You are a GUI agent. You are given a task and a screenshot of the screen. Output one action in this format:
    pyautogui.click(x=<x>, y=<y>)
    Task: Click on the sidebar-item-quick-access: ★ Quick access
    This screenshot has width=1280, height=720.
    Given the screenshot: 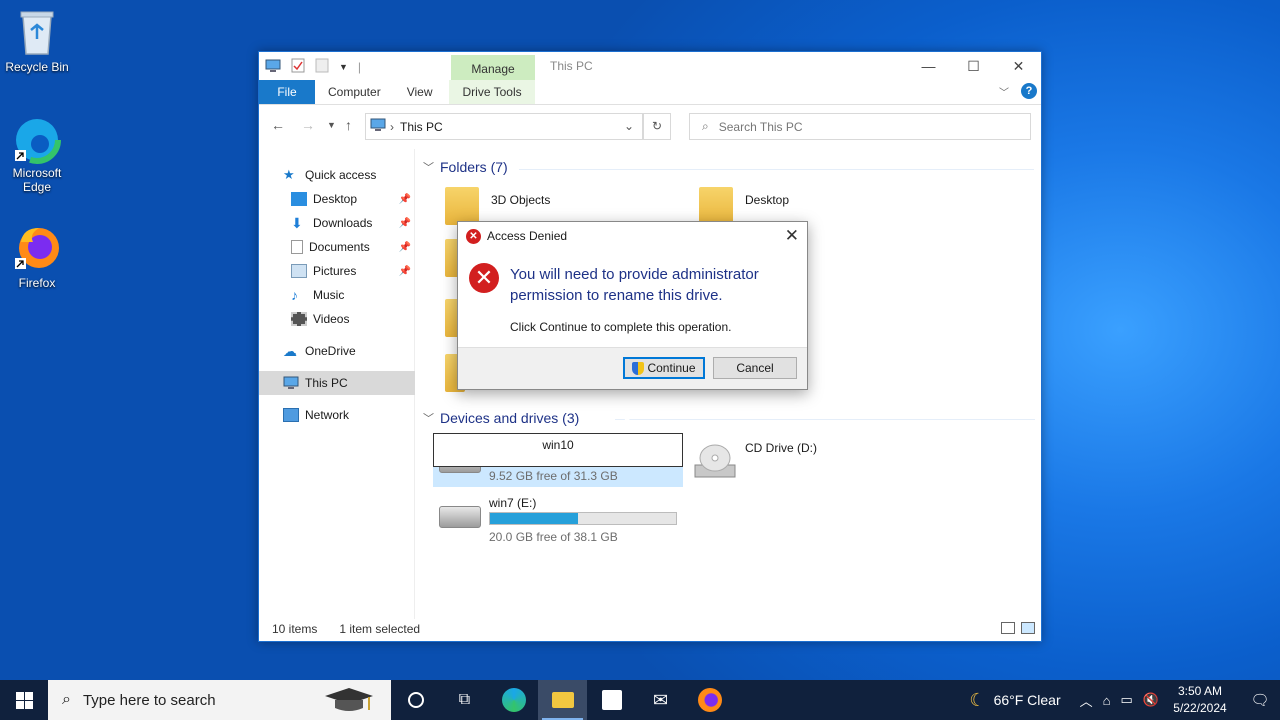 What is the action you would take?
    pyautogui.click(x=337, y=175)
    